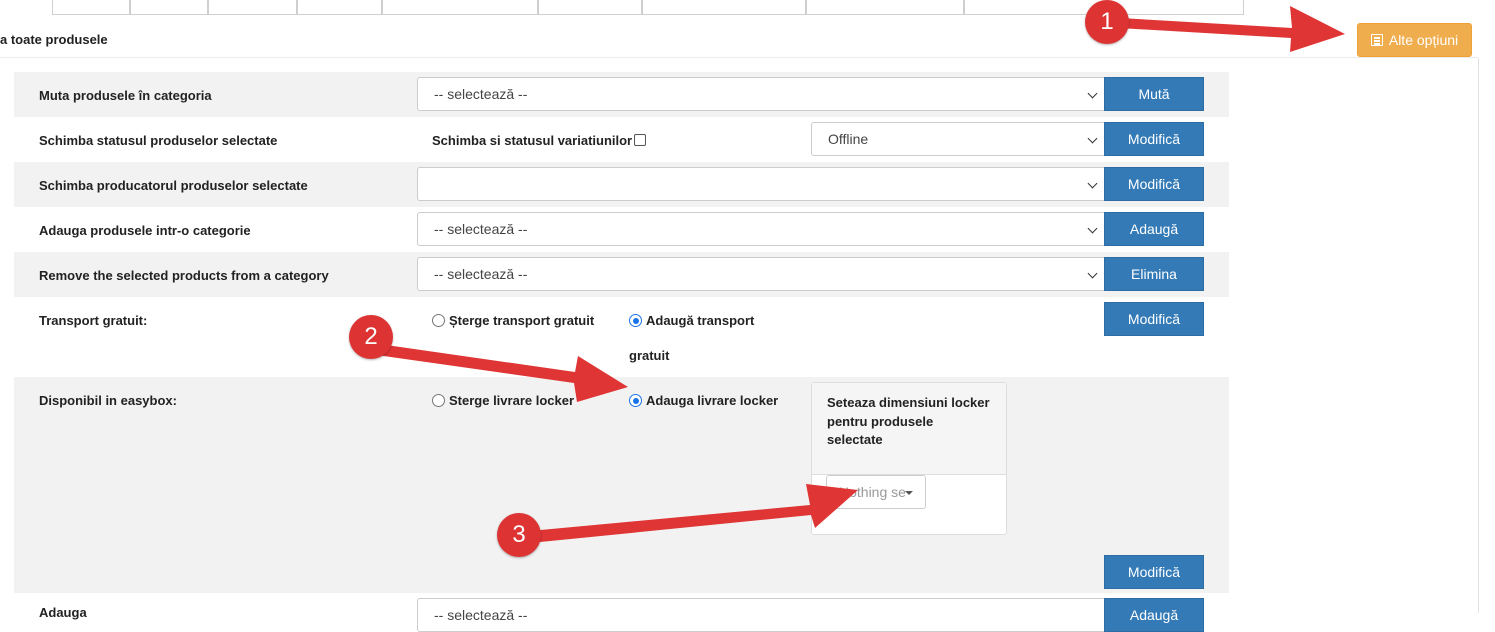 The width and height of the screenshot is (1495, 632). What do you see at coordinates (158, 140) in the screenshot?
I see `row-label: Schimba statusul produselor selectate` at bounding box center [158, 140].